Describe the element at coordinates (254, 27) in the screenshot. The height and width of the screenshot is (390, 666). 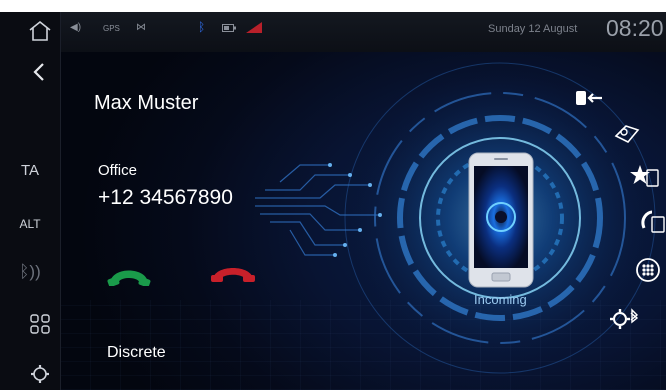
I see `signal-icon` at that location.